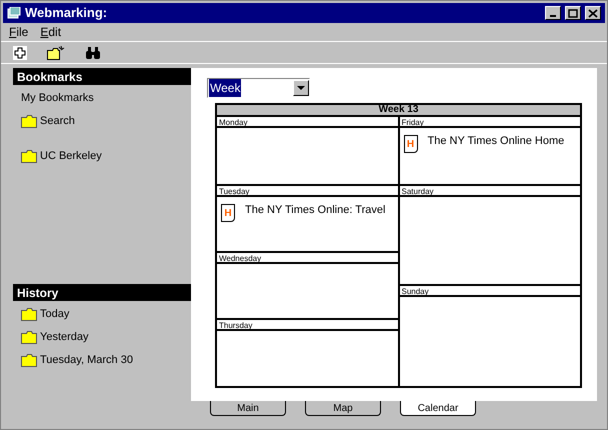 The height and width of the screenshot is (430, 608). Describe the element at coordinates (102, 292) in the screenshot. I see `section-header: History` at that location.